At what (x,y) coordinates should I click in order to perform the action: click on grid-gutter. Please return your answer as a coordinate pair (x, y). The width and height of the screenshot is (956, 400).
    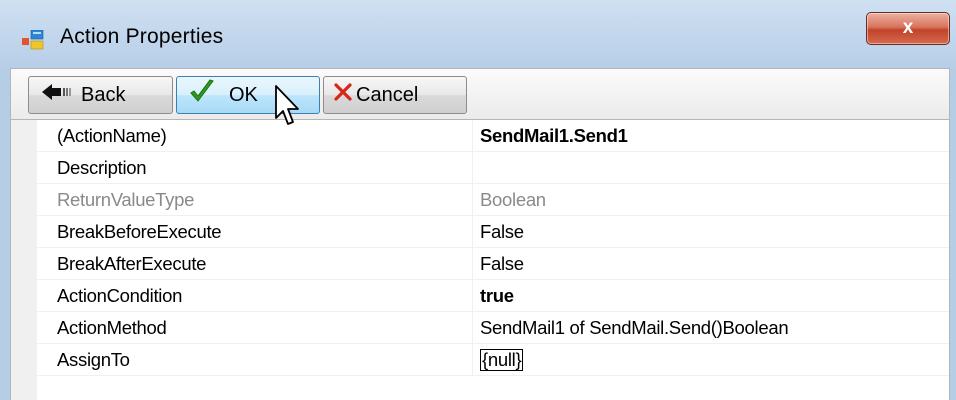
    Looking at the image, I should click on (24, 260).